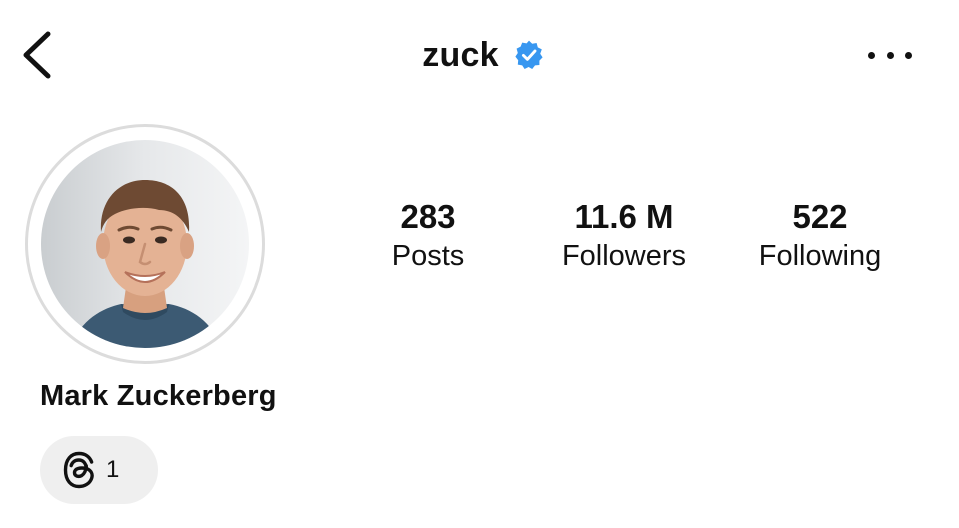 The image size is (959, 528). Describe the element at coordinates (820, 256) in the screenshot. I see `following-label: Following` at that location.